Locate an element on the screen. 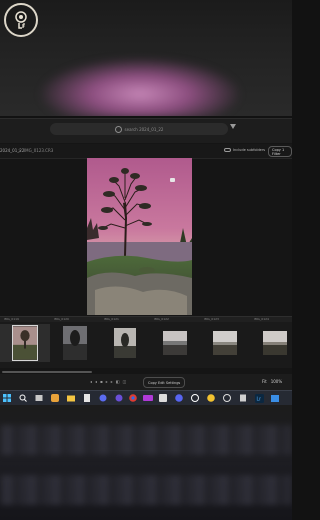 The image size is (320, 520). copy-filter-label: Copy 1 Filter is located at coordinates (278, 151).